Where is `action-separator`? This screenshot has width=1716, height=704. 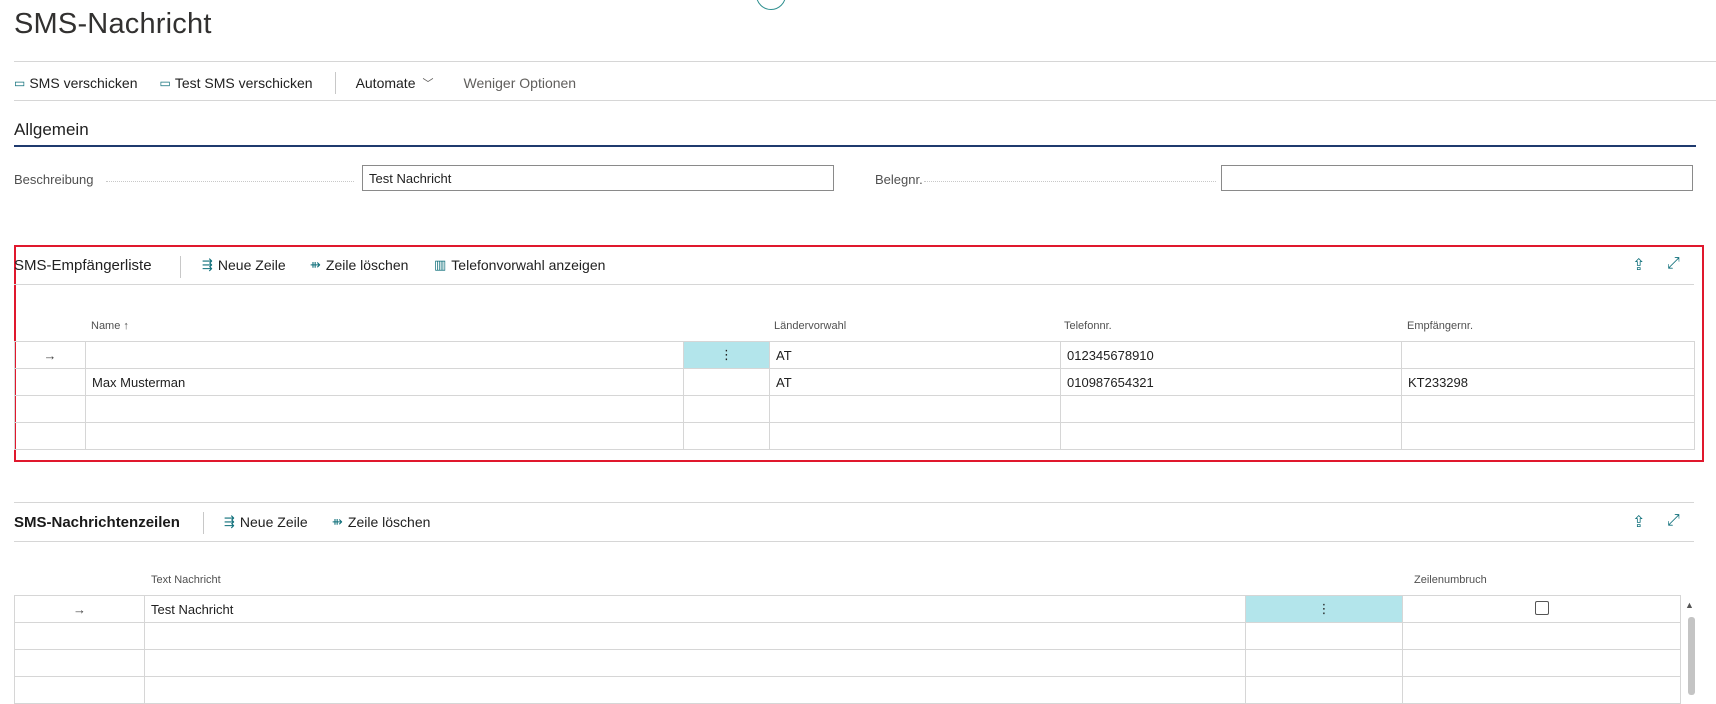
action-separator is located at coordinates (335, 83).